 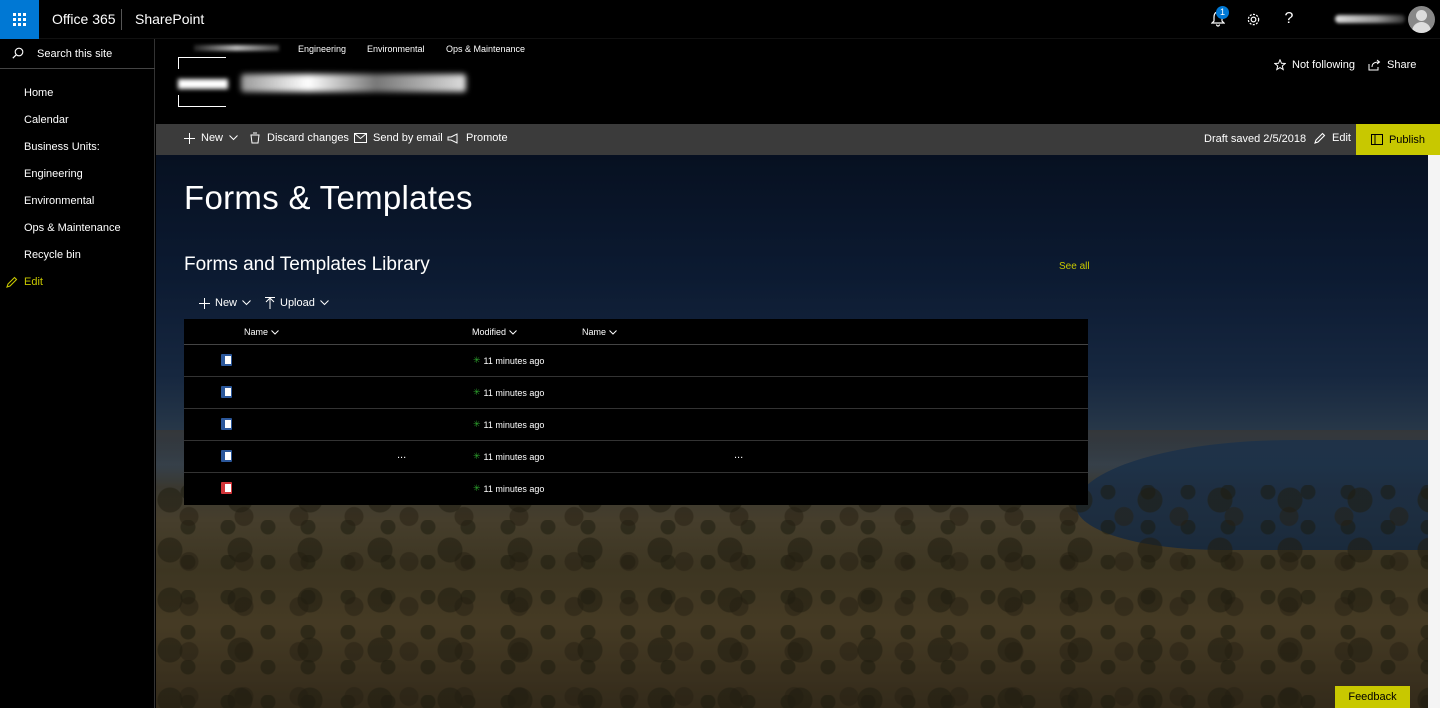 I want to click on suite-divider, so click(x=121, y=19).